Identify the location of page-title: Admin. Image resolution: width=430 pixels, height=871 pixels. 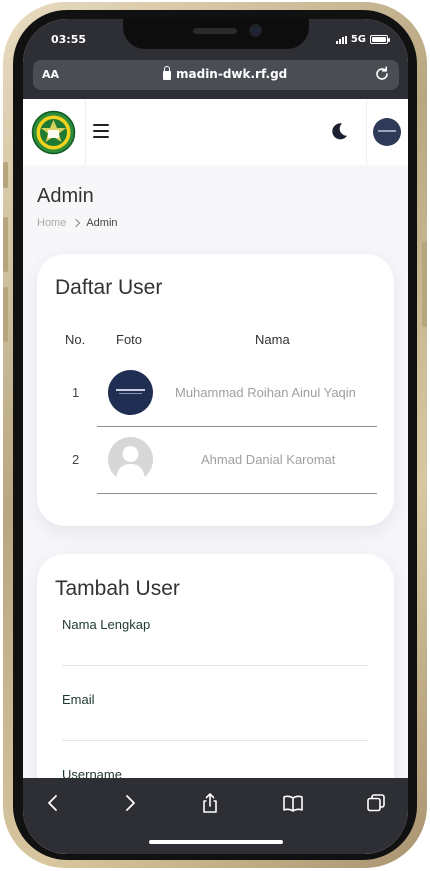
(65, 196).